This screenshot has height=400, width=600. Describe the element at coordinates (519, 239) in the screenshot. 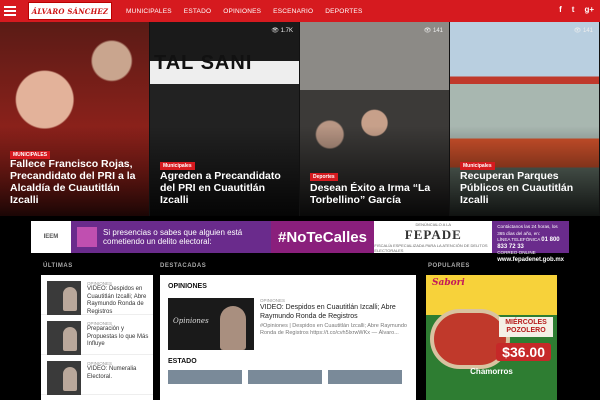

I see `contact-phone-label: LÍNEA TELEFÓNICA` at that location.